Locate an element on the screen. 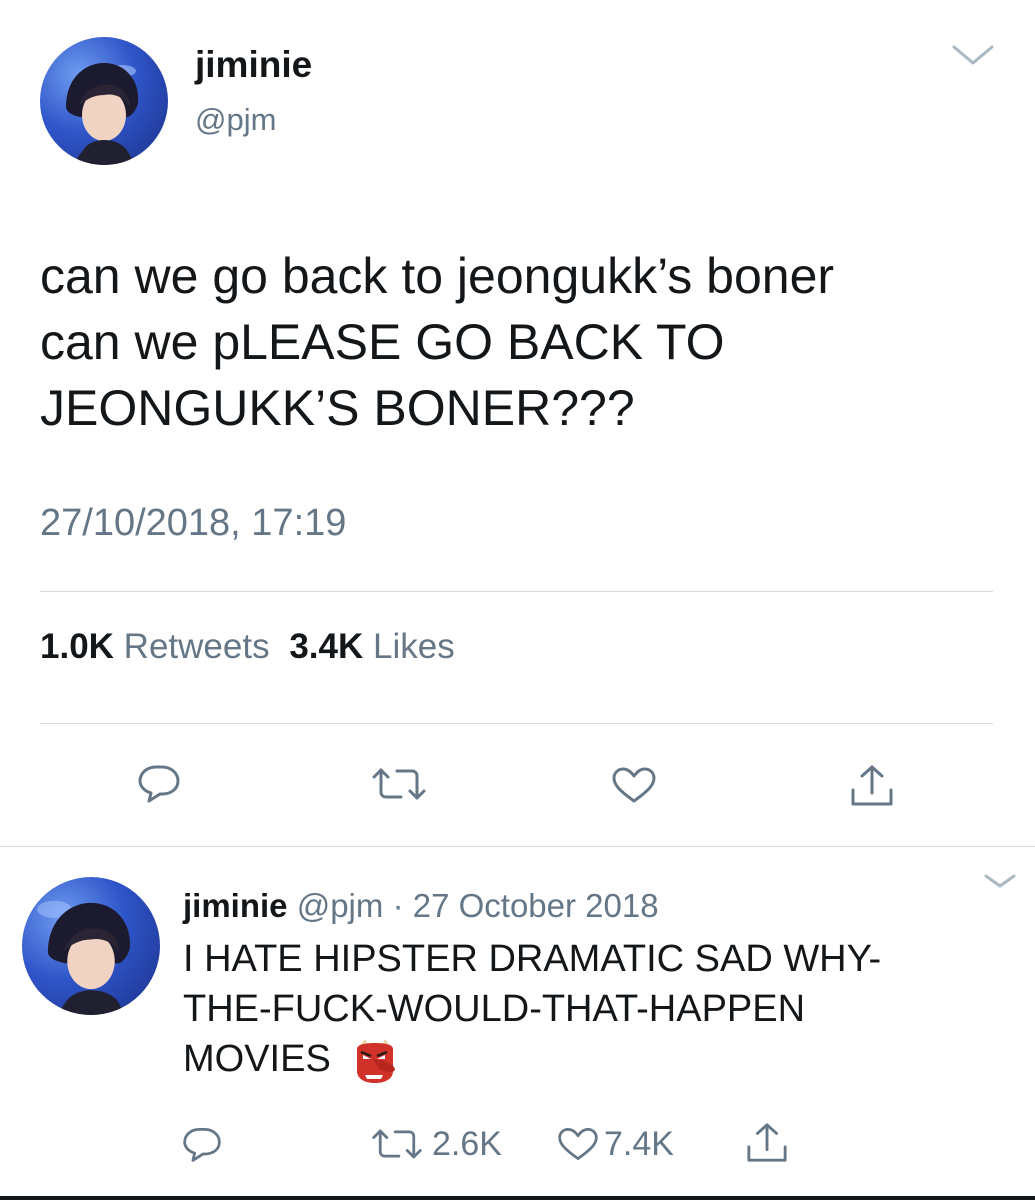 This screenshot has height=1200, width=1035. tweet-text-line: THE-FUCK-WOULD-THAT-HAPPEN is located at coordinates (494, 1009).